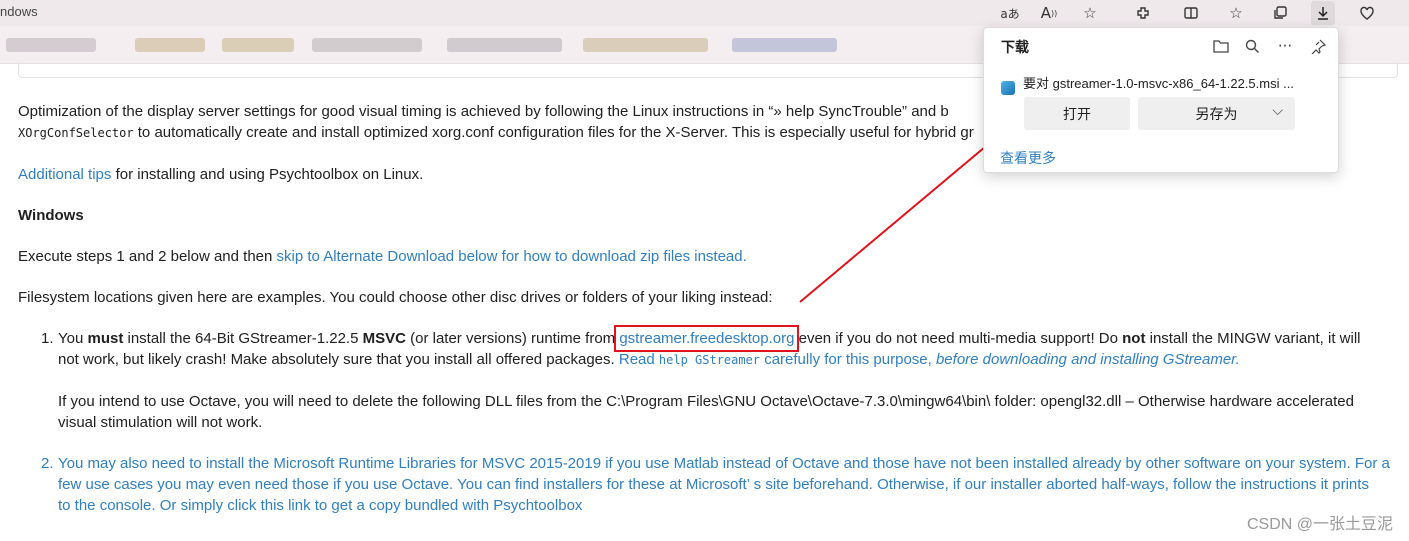 The image size is (1409, 541). What do you see at coordinates (1028, 158) in the screenshot?
I see `see-more-link: 查看更多` at bounding box center [1028, 158].